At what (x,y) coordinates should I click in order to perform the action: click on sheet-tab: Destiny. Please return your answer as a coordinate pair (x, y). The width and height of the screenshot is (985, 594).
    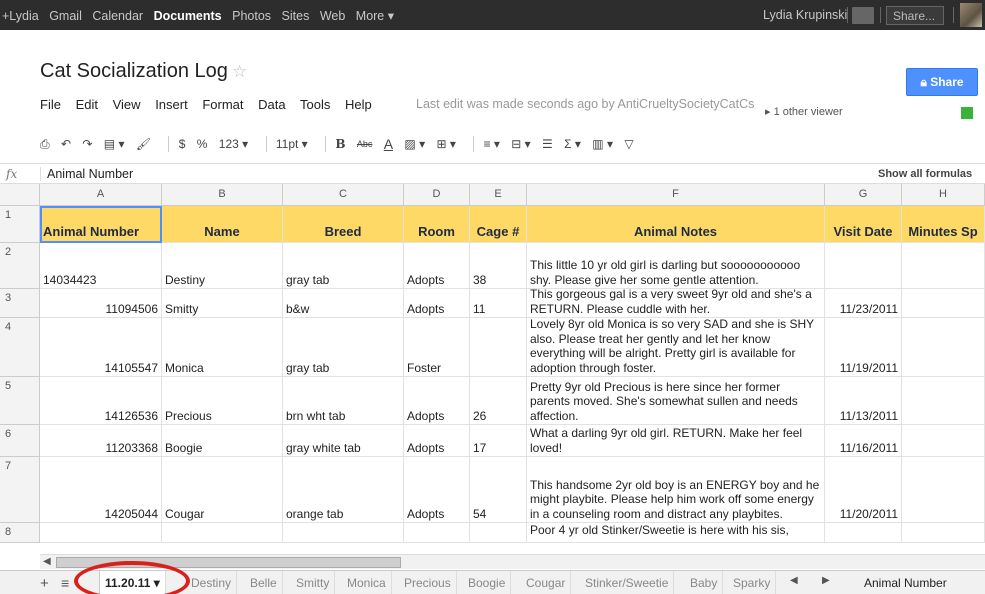
    Looking at the image, I should click on (212, 582).